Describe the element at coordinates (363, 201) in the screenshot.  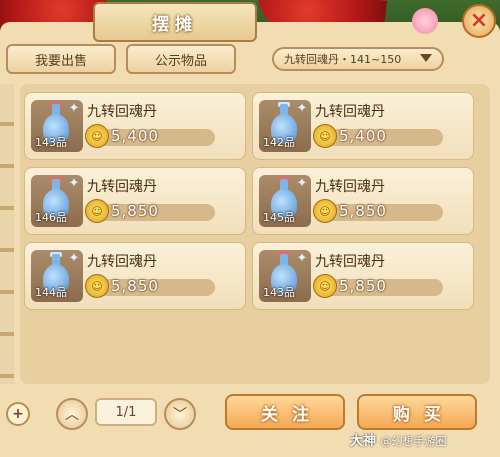
I see `item-card: ✦ 145品 九转回魂丹 ☺ 5,850` at that location.